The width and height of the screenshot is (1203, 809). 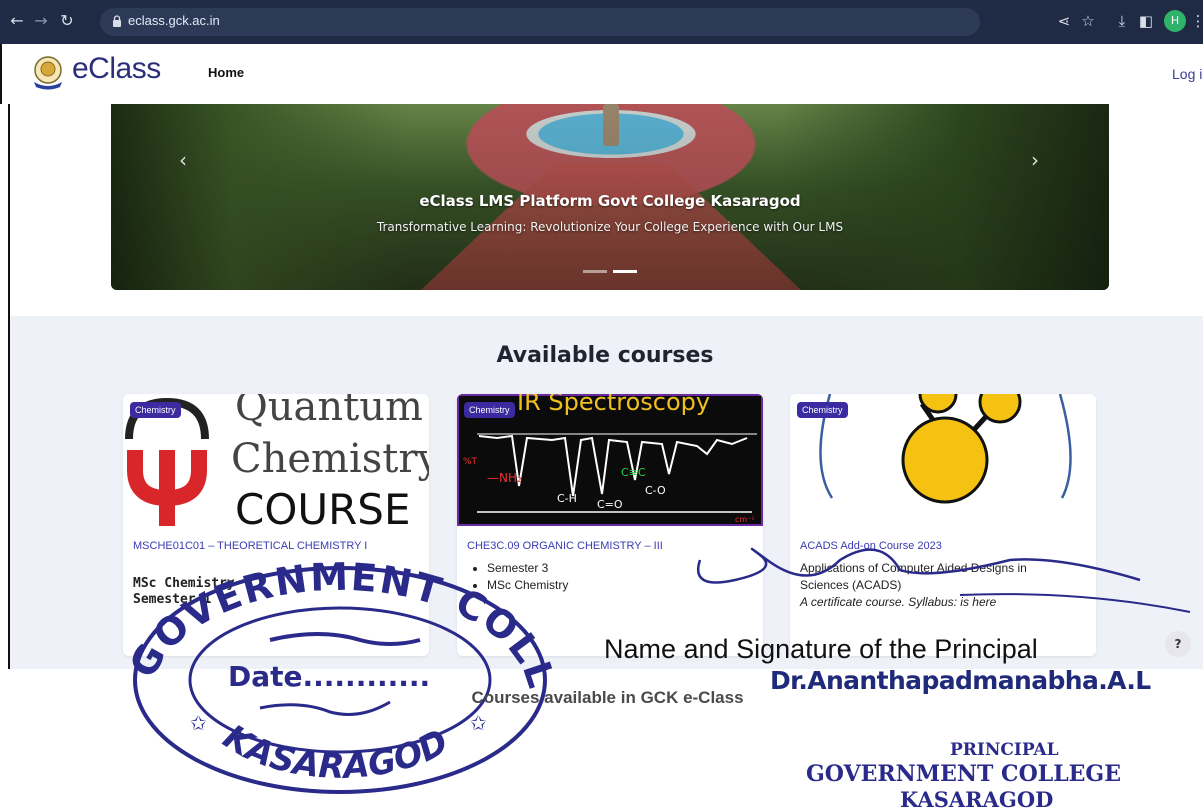 What do you see at coordinates (976, 798) in the screenshot?
I see `stamp-line3: KASARAGOD` at bounding box center [976, 798].